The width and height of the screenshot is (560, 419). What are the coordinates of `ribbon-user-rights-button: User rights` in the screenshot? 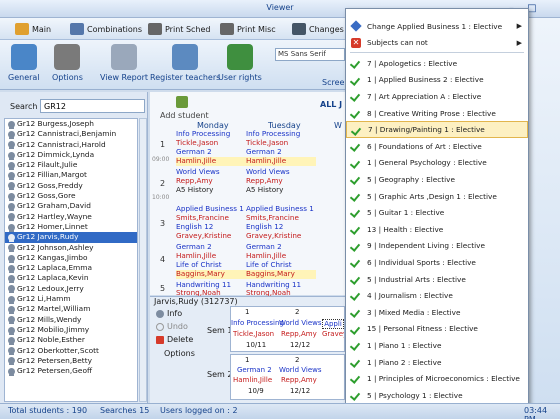 It's located at (240, 63).